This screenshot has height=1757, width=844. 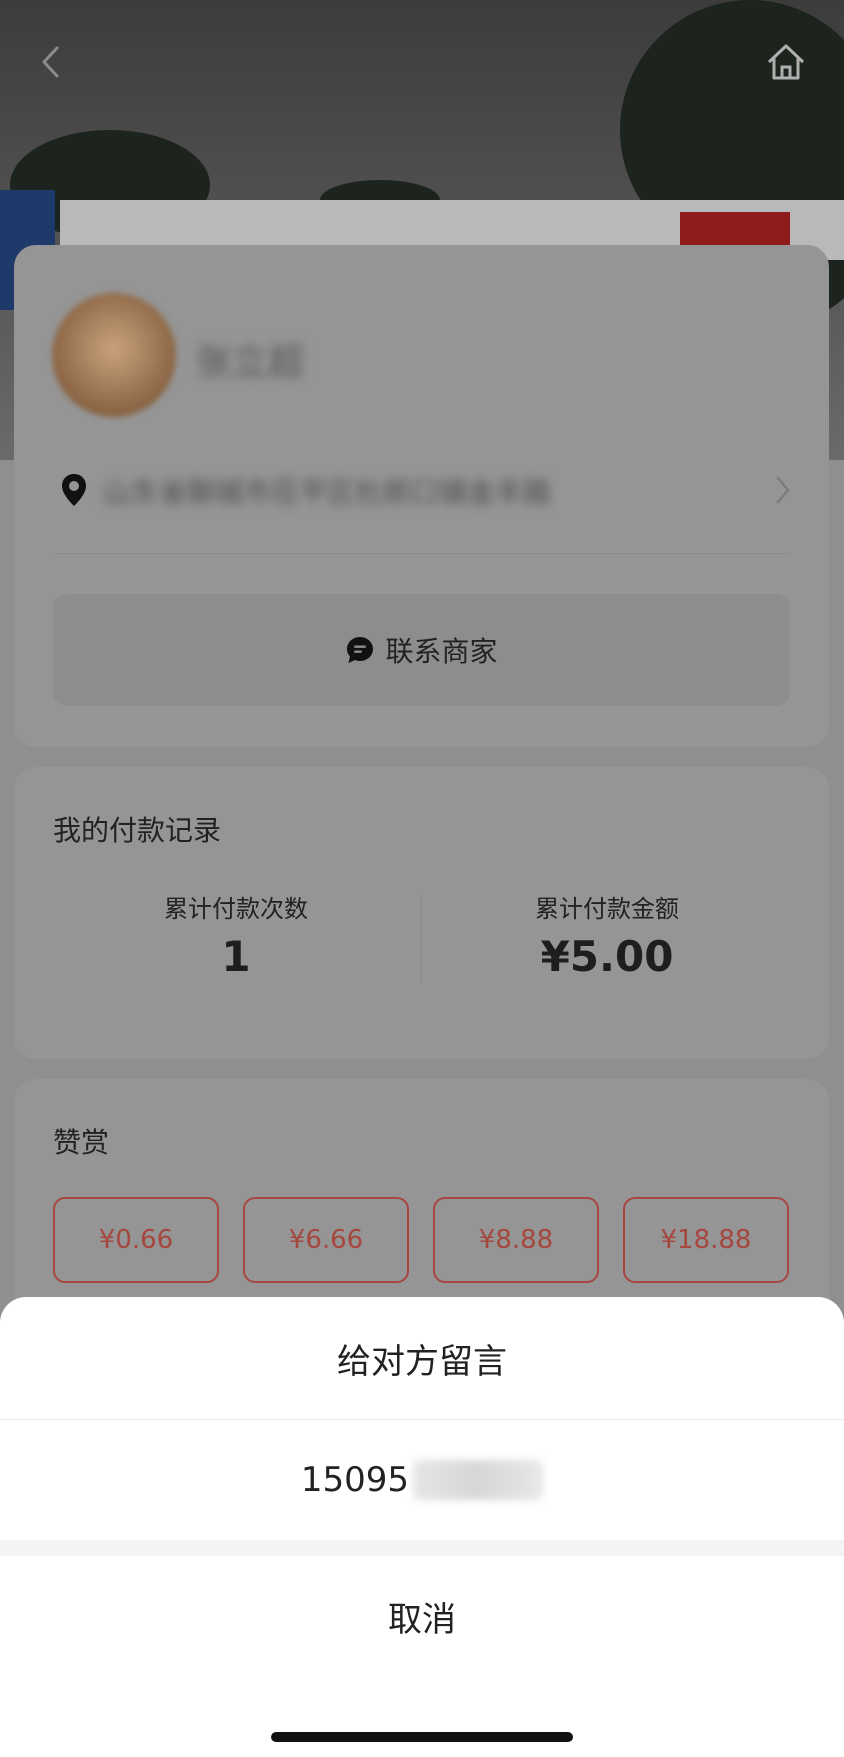 What do you see at coordinates (607, 909) in the screenshot?
I see `payment-amount-label: 累计付款金额` at bounding box center [607, 909].